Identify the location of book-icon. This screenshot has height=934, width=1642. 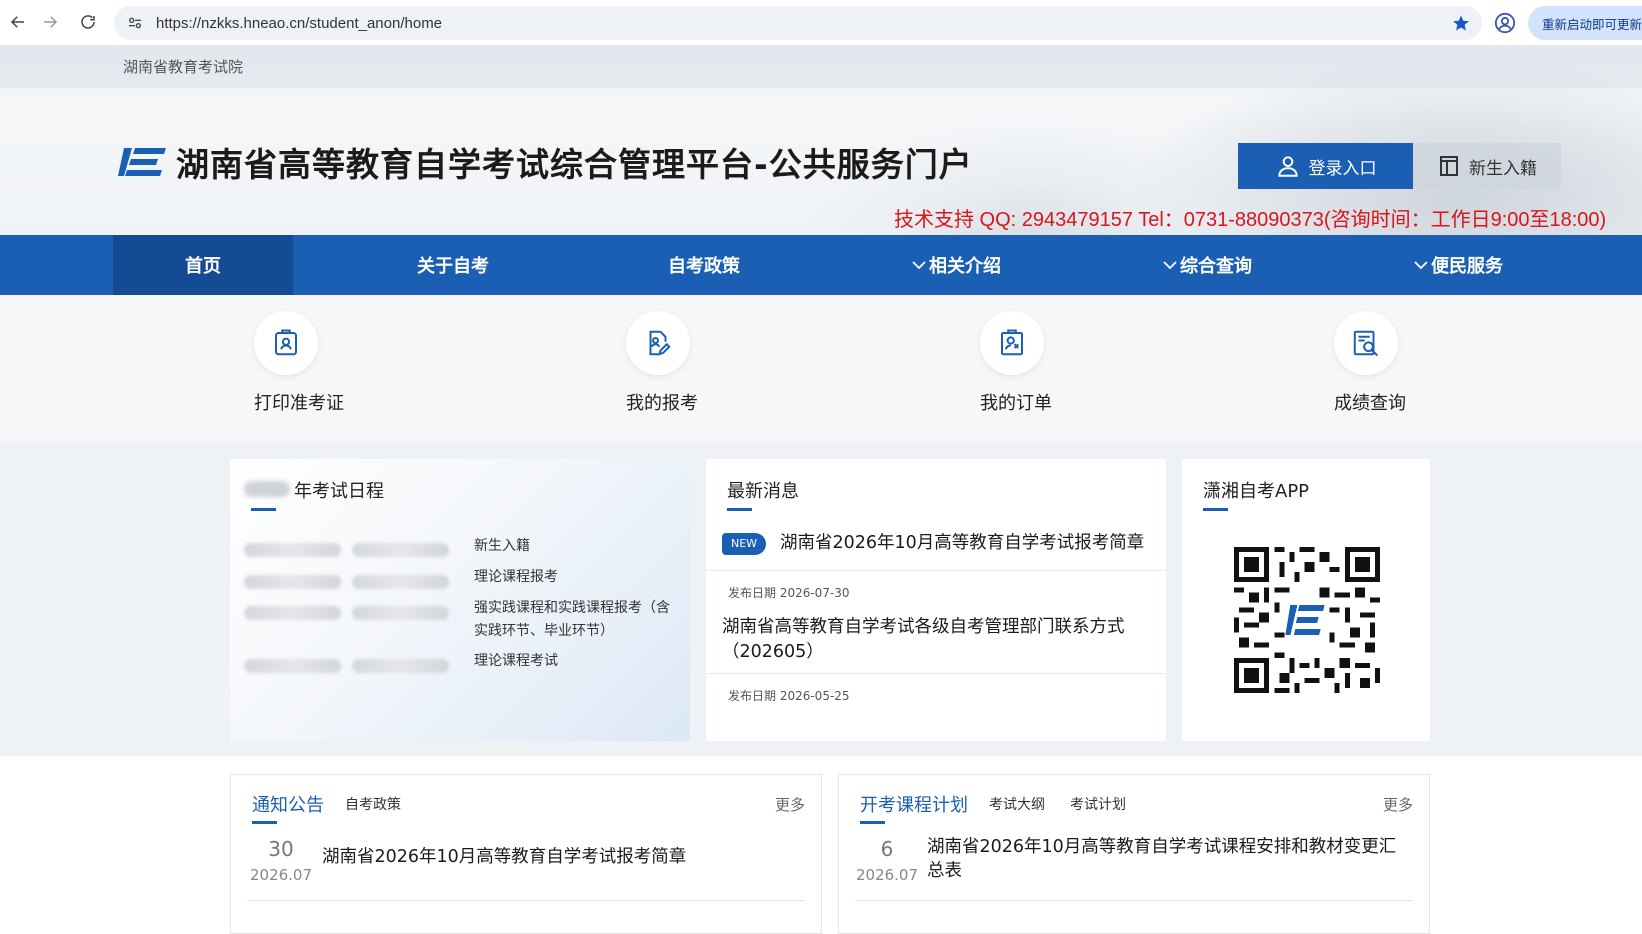
(1449, 166).